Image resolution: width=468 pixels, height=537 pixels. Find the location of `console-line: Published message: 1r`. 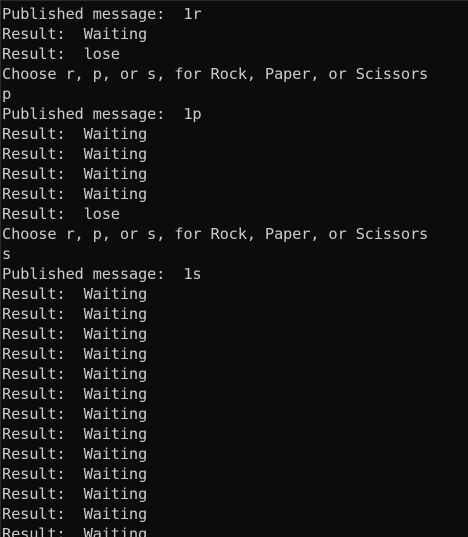

console-line: Published message: 1r is located at coordinates (102, 14).